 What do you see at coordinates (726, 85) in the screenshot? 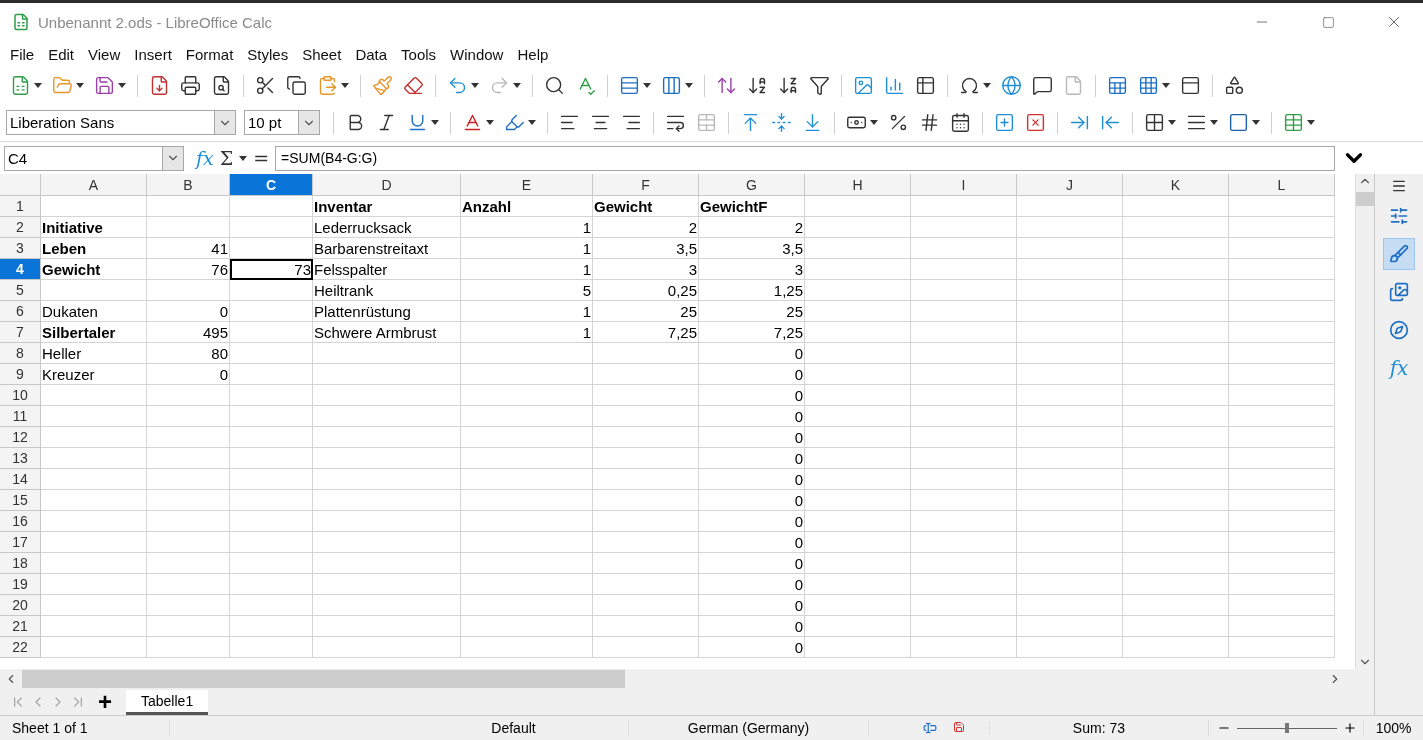
I see `sort-icon` at bounding box center [726, 85].